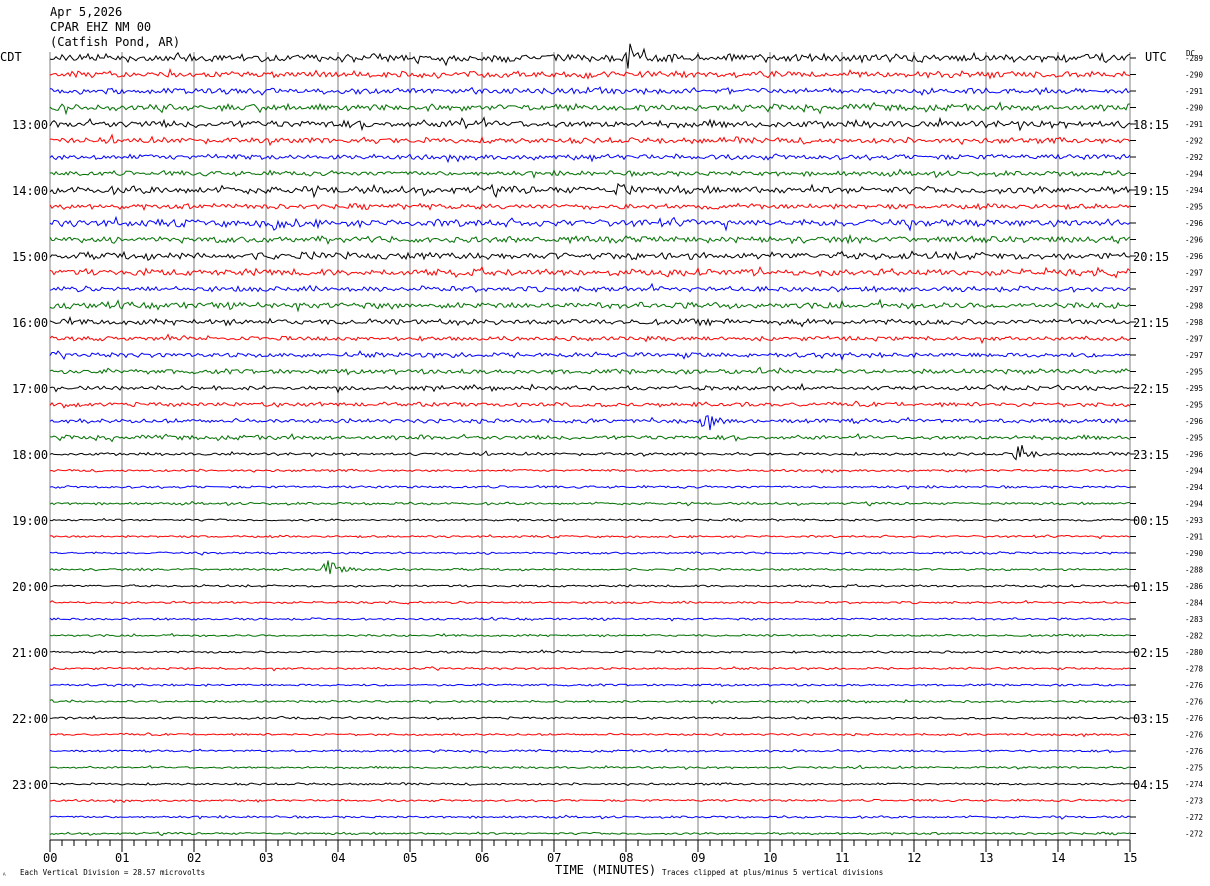 This screenshot has width=1210, height=886. I want to click on utc-hour-label: 00:15, so click(1151, 521).